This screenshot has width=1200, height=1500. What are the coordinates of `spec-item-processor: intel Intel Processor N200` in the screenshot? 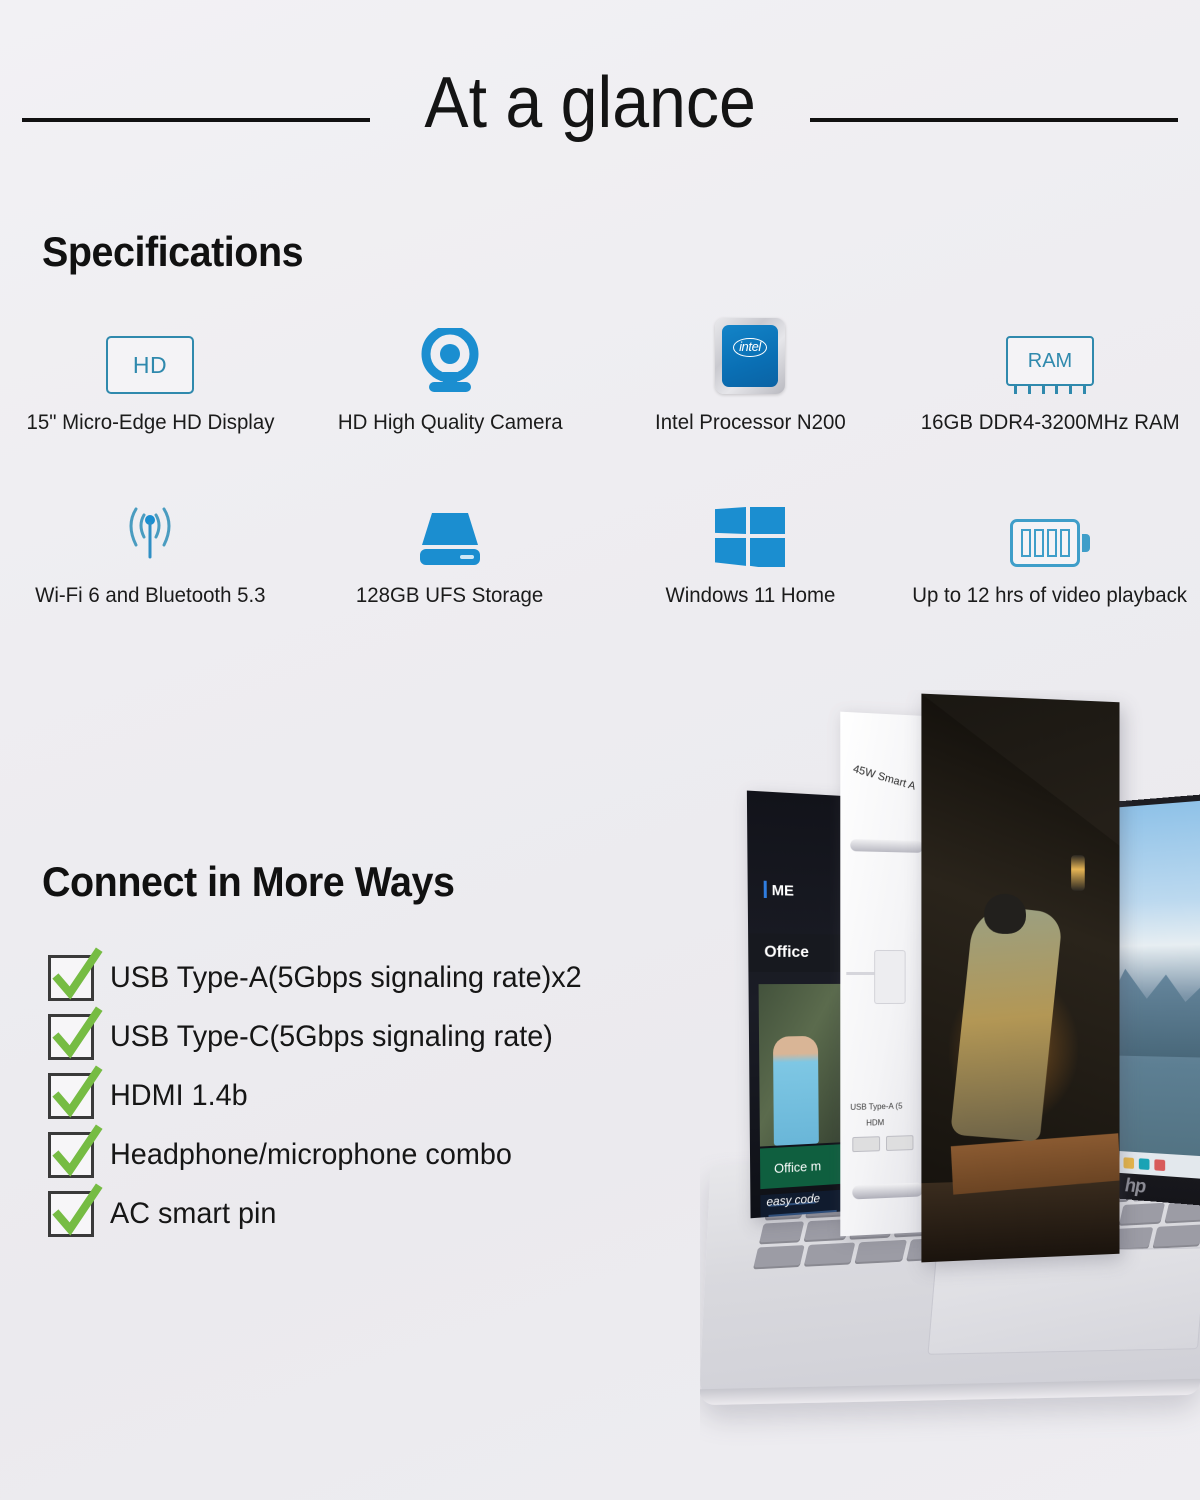 It's located at (750, 376).